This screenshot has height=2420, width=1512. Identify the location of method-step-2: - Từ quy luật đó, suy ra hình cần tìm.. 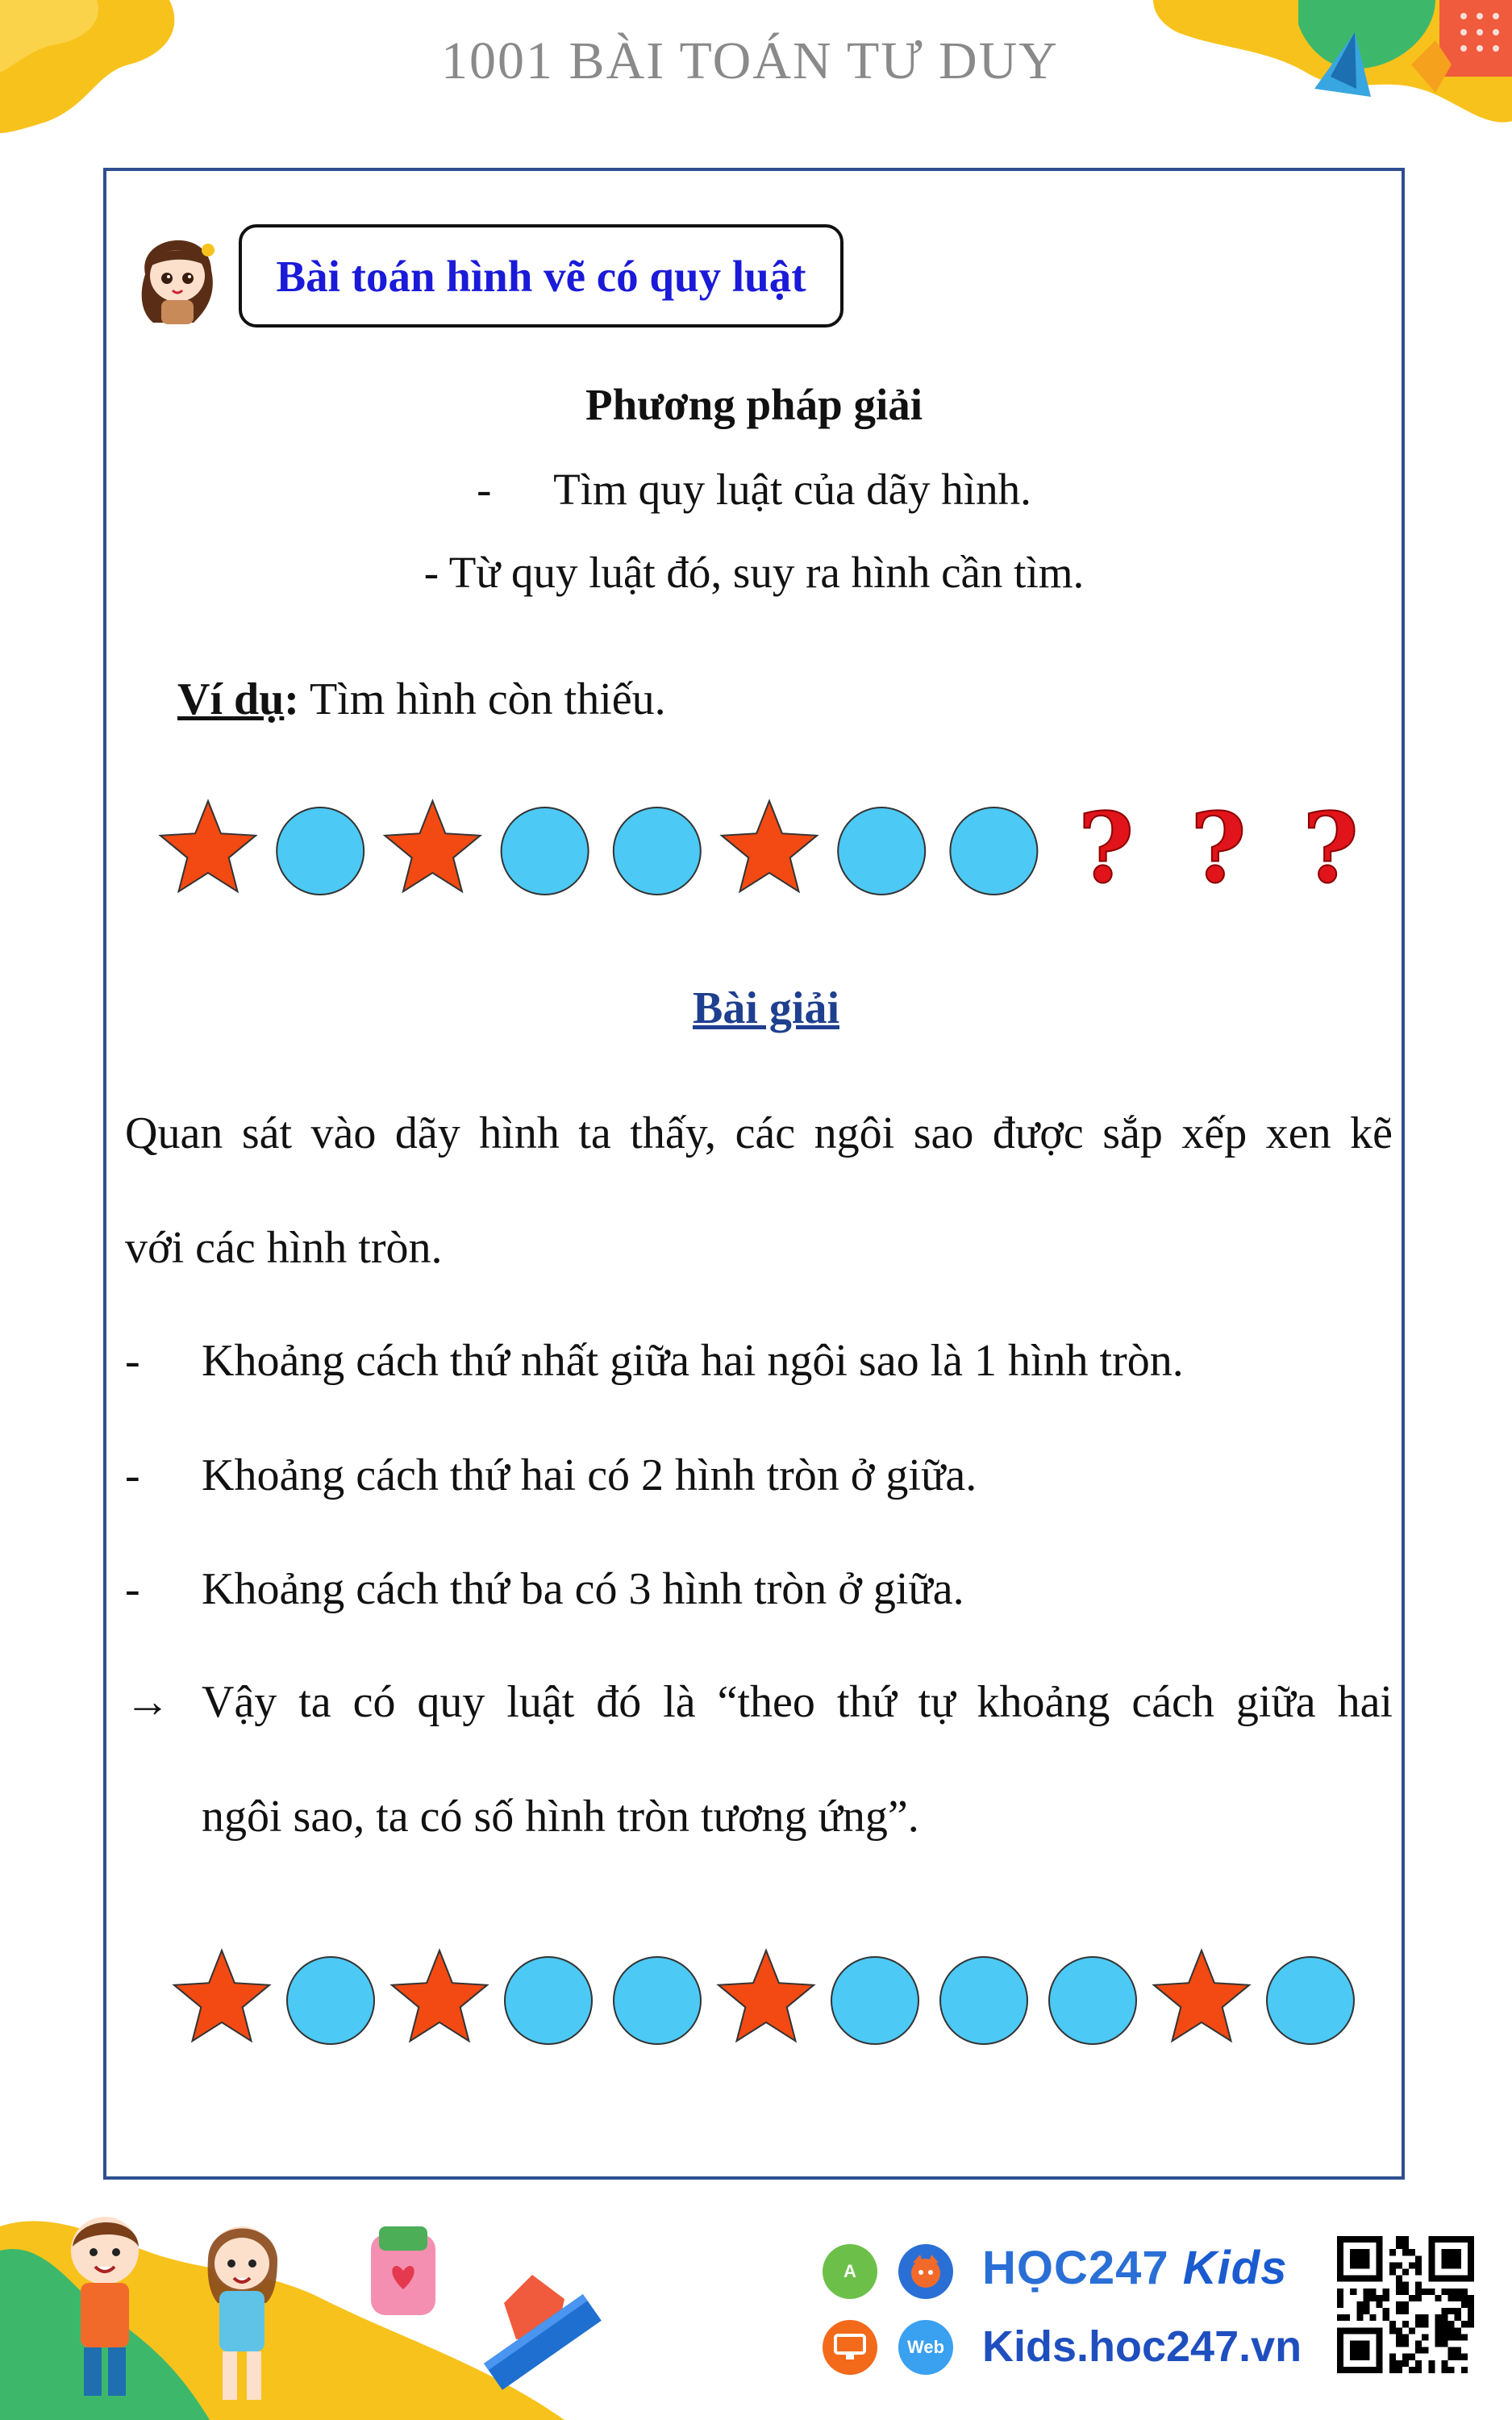
(754, 572).